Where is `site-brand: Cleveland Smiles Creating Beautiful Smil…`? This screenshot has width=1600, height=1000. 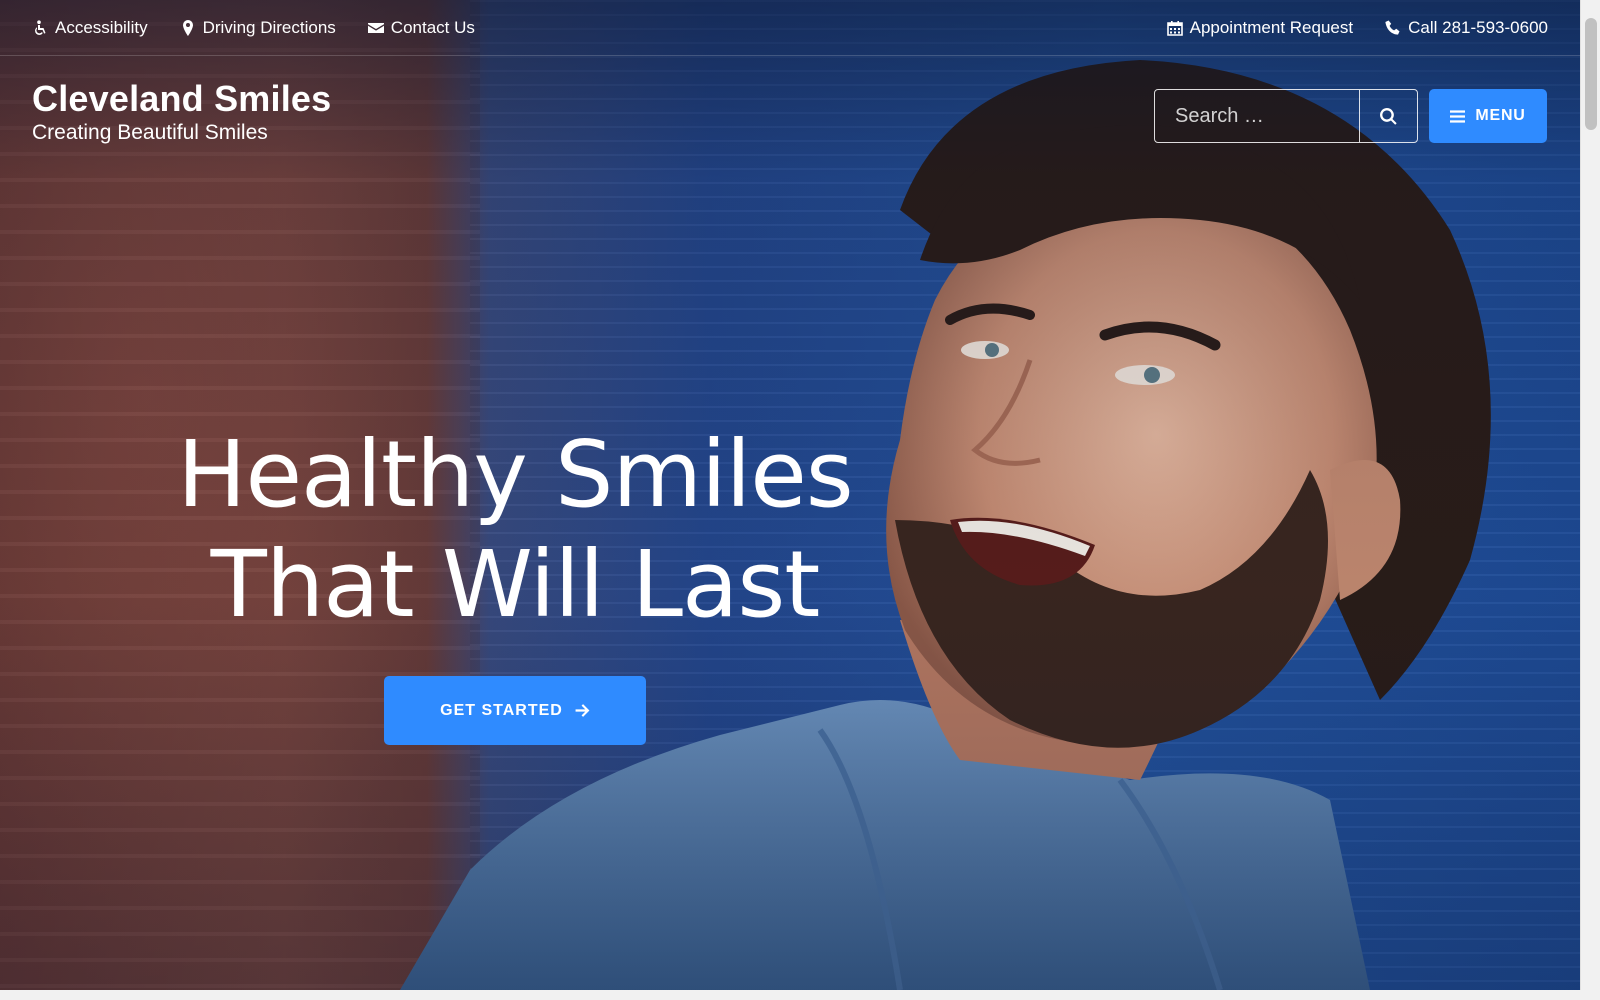 site-brand: Cleveland Smiles Creating Beautiful Smil… is located at coordinates (181, 112).